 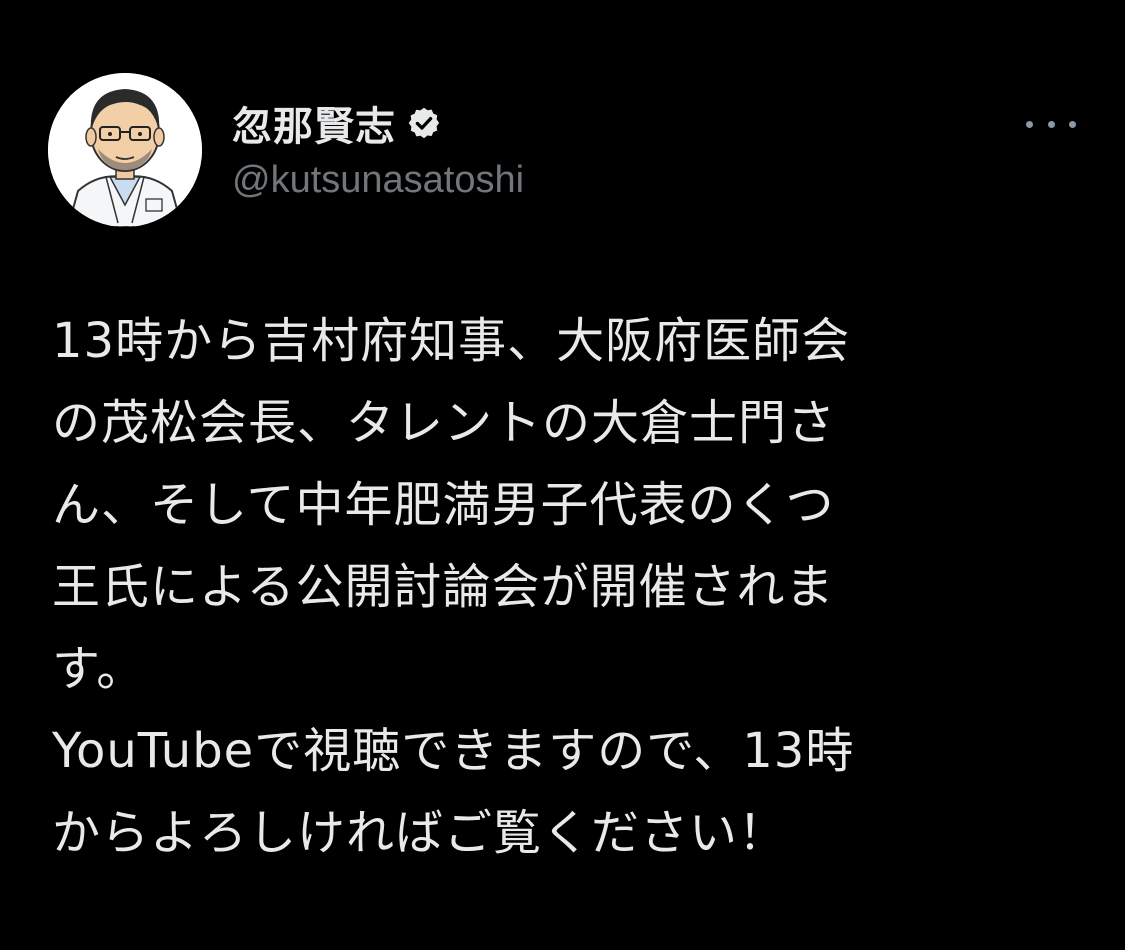 I want to click on tweet-text-line: す。, so click(x=99, y=669).